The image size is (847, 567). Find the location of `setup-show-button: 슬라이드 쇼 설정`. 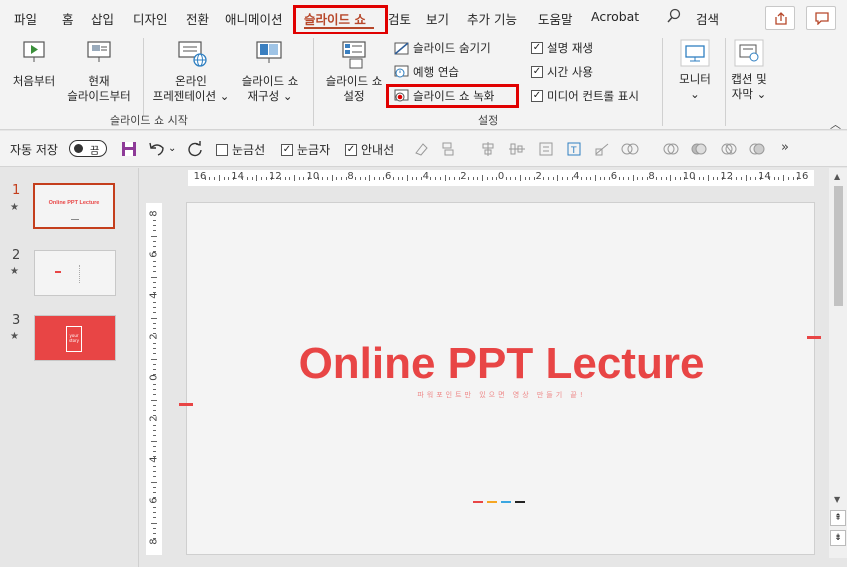

setup-show-button: 슬라이드 쇼 설정 is located at coordinates (354, 89).